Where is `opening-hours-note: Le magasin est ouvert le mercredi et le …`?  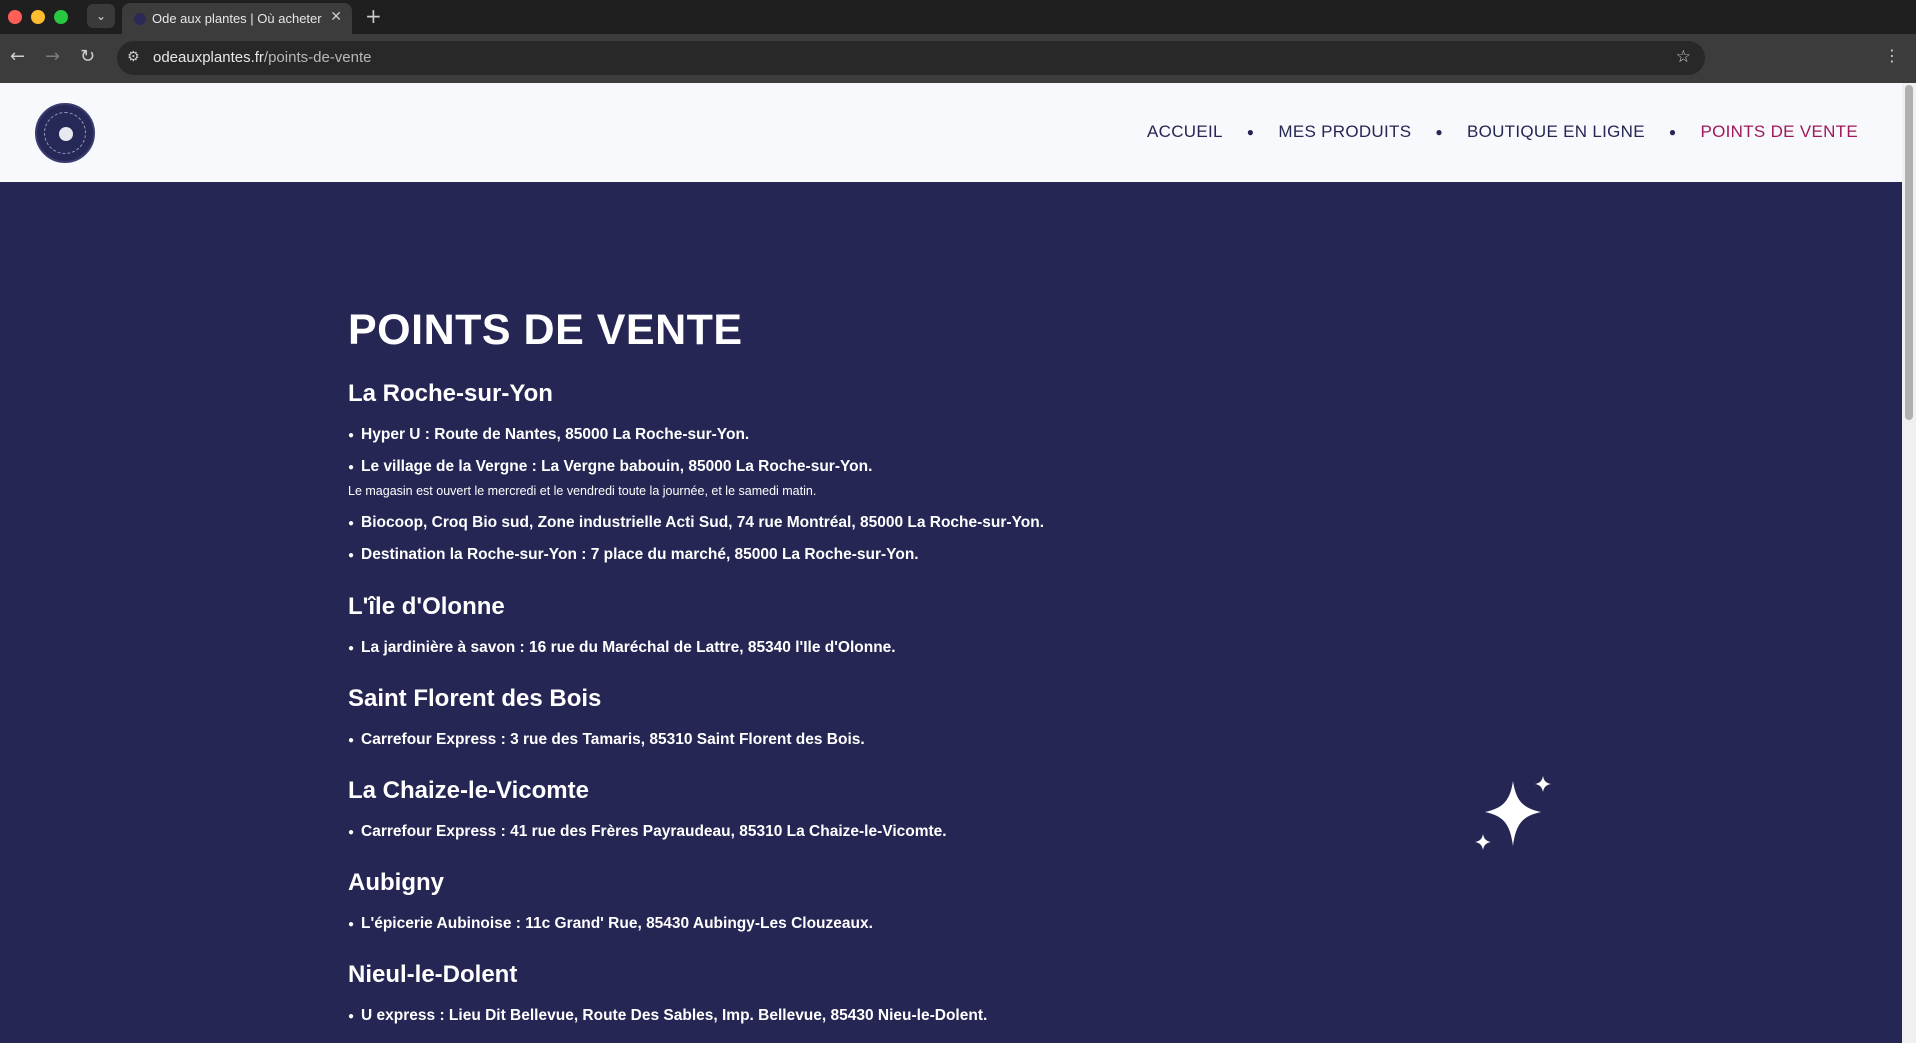 opening-hours-note: Le magasin est ouvert le mercredi et le … is located at coordinates (582, 491).